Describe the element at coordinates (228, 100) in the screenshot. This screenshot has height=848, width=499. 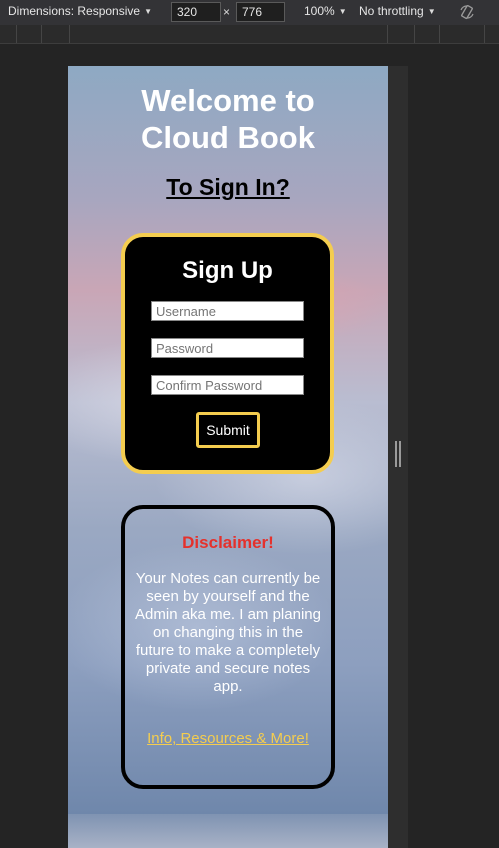
I see `page-title-line: Welcome to` at that location.